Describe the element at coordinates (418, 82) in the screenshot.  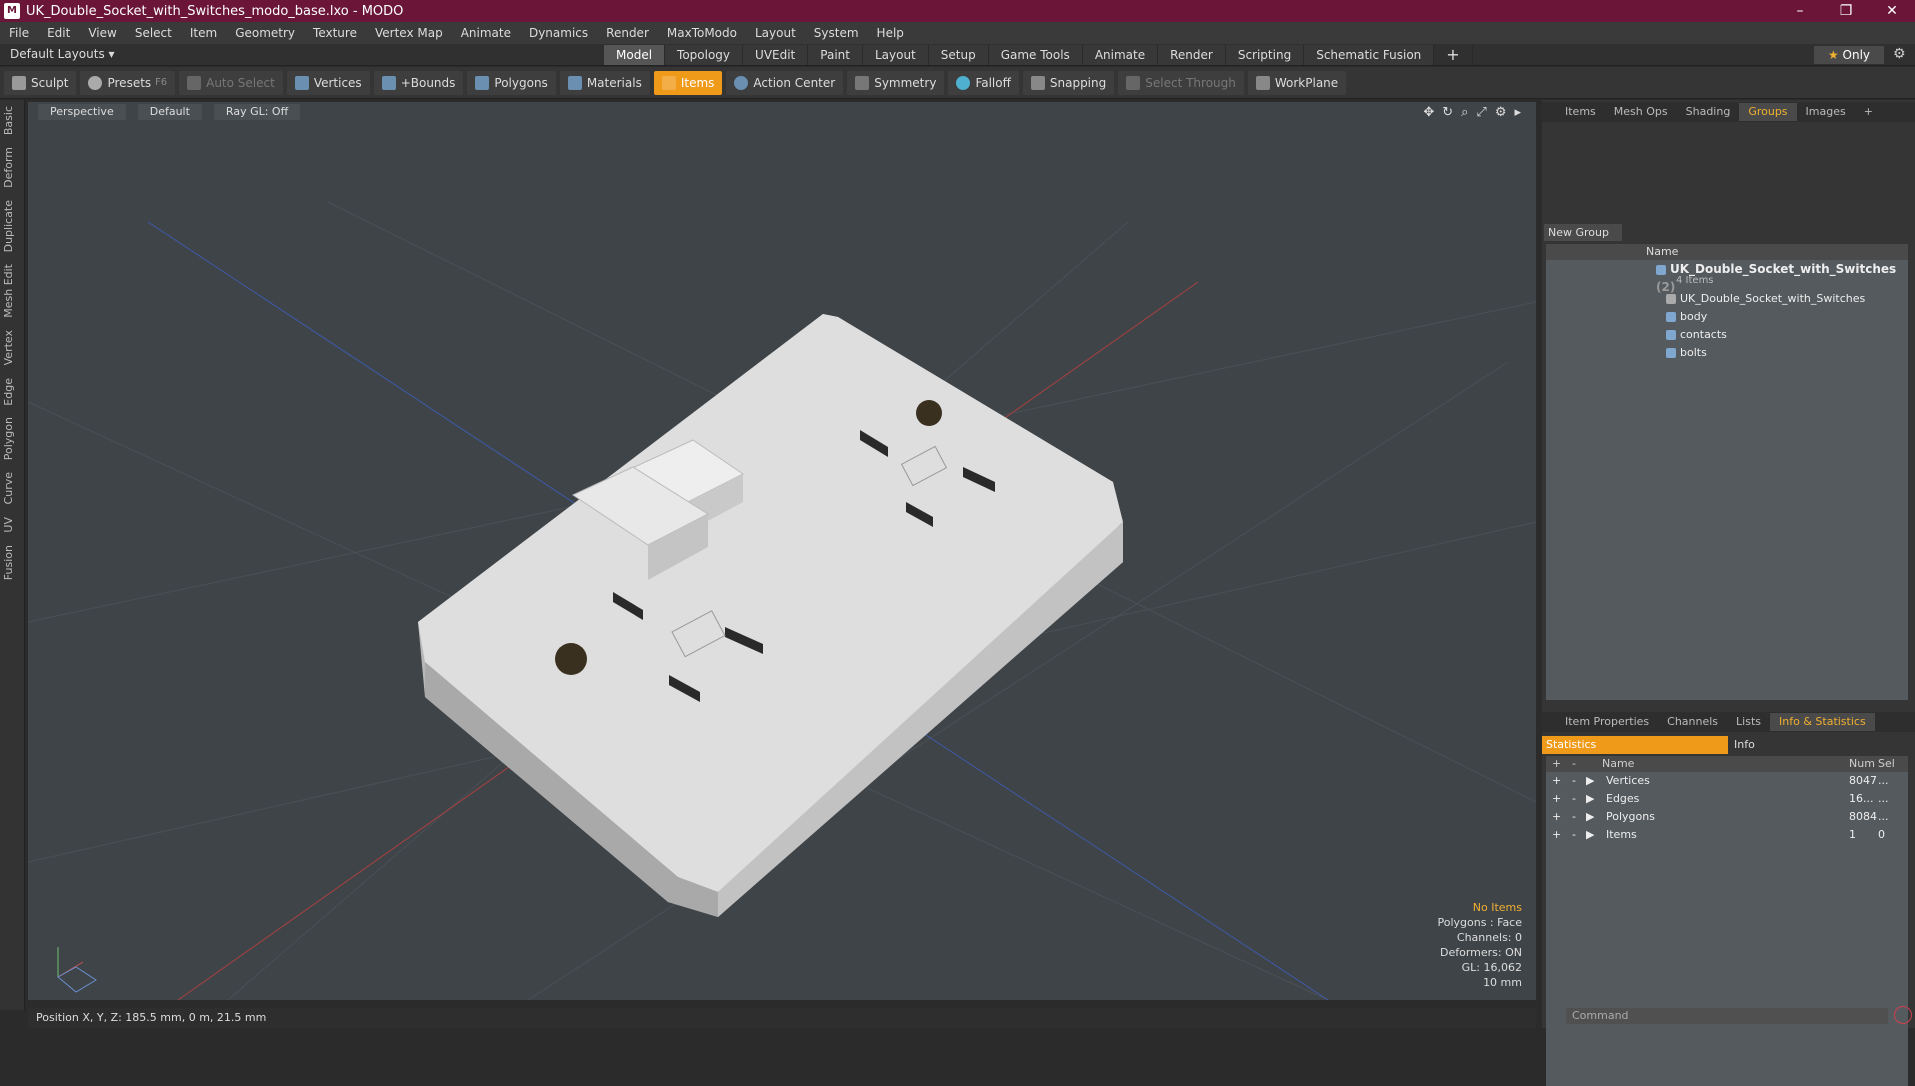
I see `bounds-button: +Bounds` at that location.